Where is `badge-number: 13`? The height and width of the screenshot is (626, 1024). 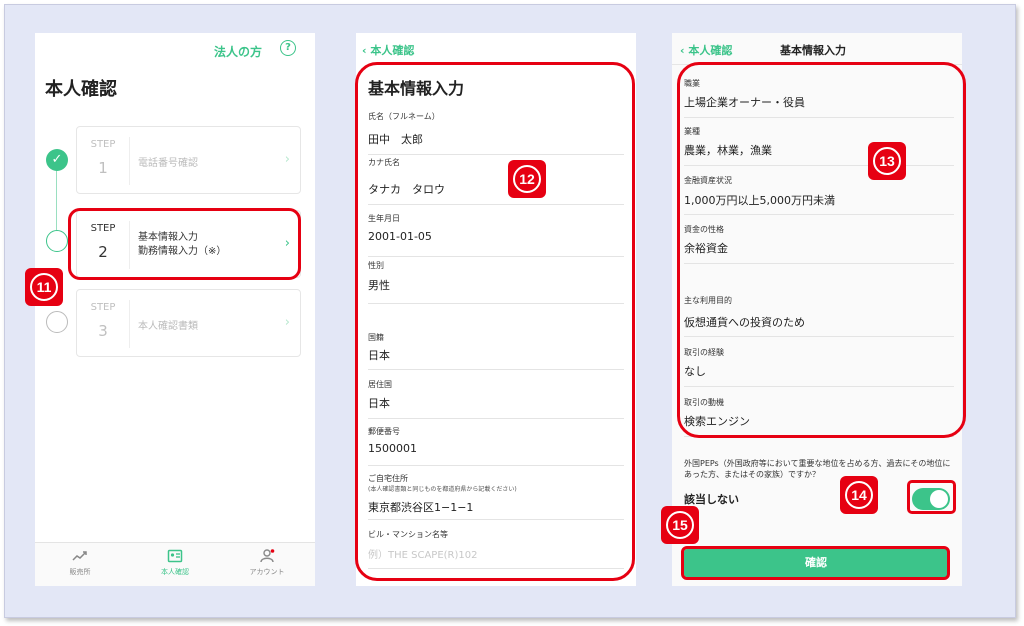
badge-number: 13 is located at coordinates (887, 161).